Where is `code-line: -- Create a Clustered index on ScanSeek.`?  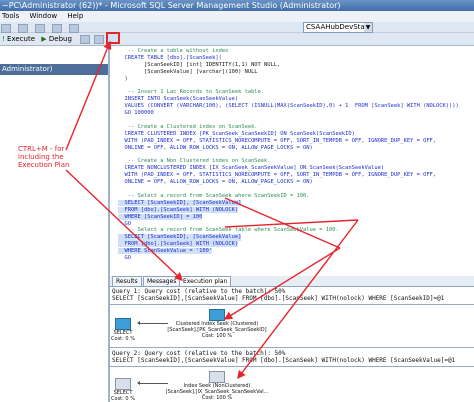
code-line: -- Create a Clustered index on ScanSeek. is located at coordinates (188, 126).